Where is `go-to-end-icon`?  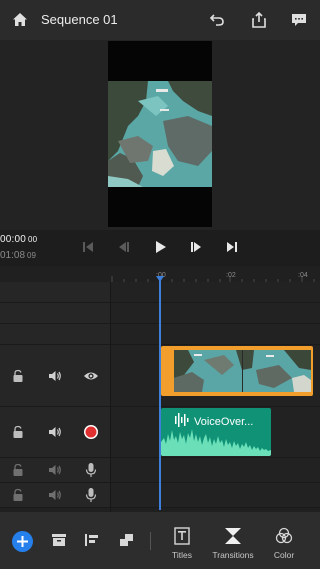
go-to-end-icon is located at coordinates (232, 247).